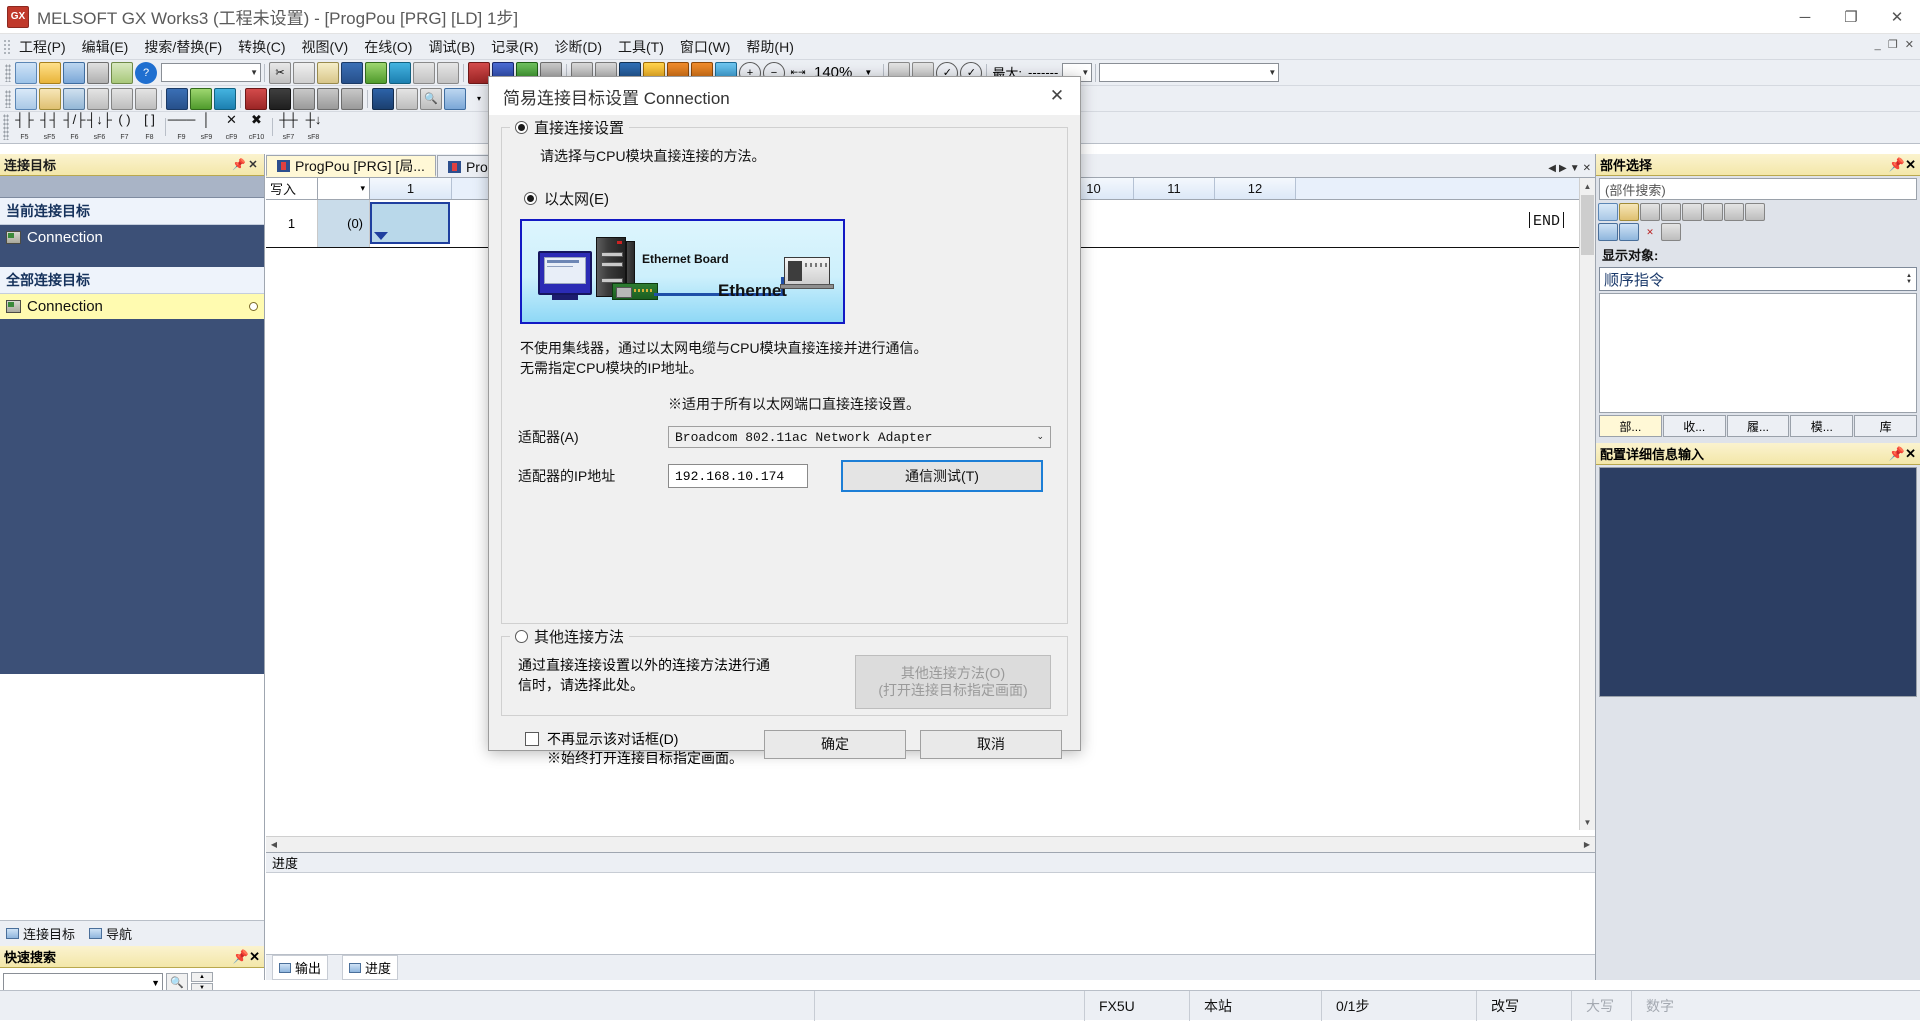 The width and height of the screenshot is (1920, 1021). I want to click on adapter-label: 适配器(A), so click(548, 437).